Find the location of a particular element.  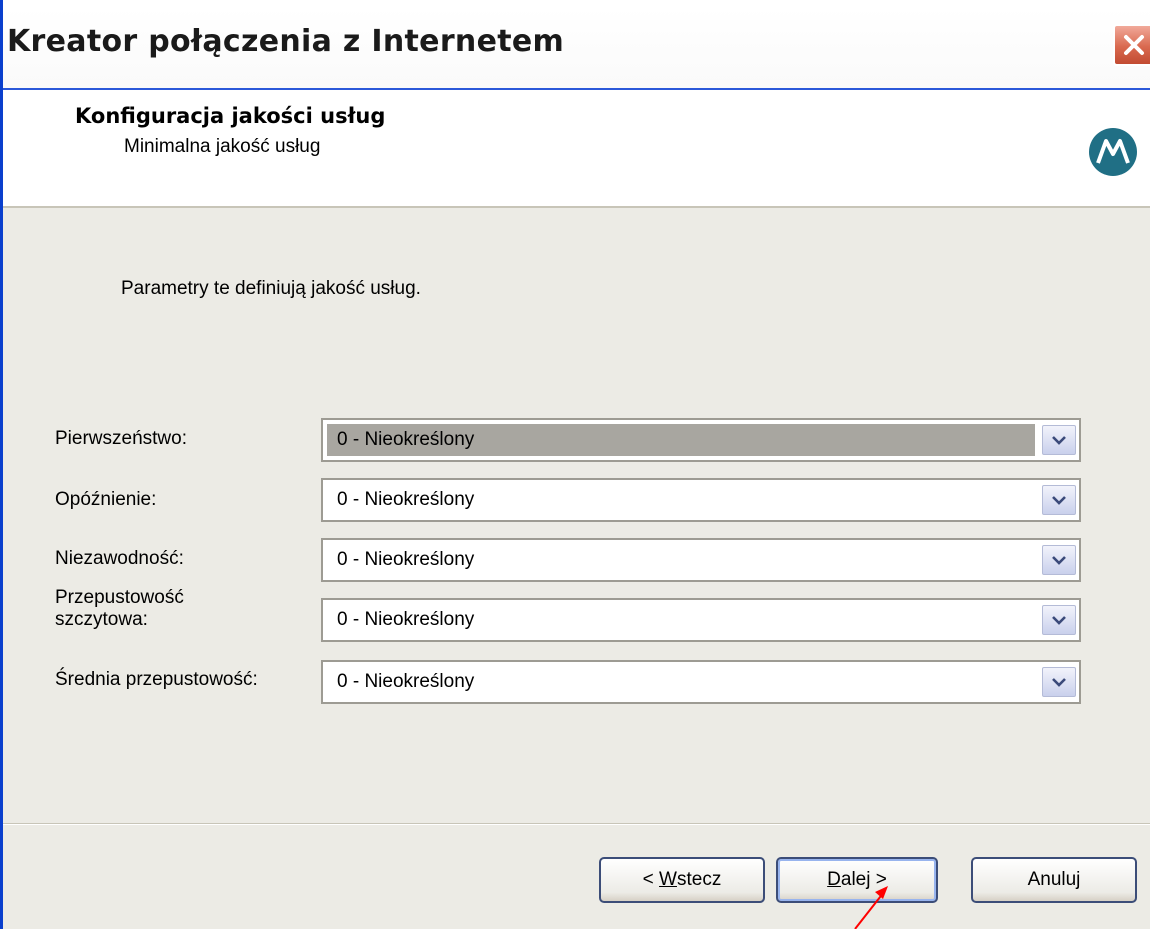

reliability-select: 0 - Nieokreślony is located at coordinates (701, 560).